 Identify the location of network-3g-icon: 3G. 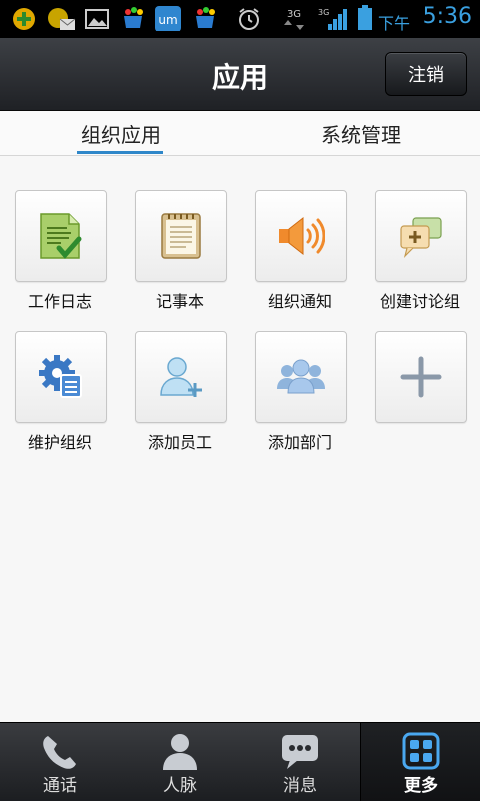
(294, 19).